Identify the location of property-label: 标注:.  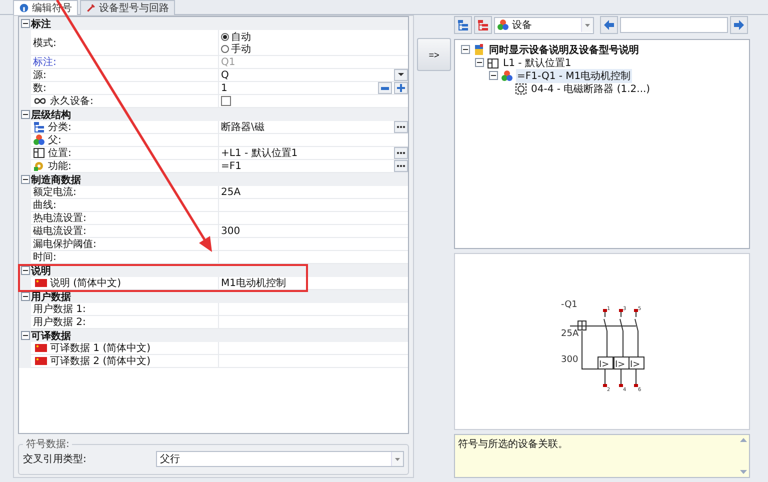
(44, 62).